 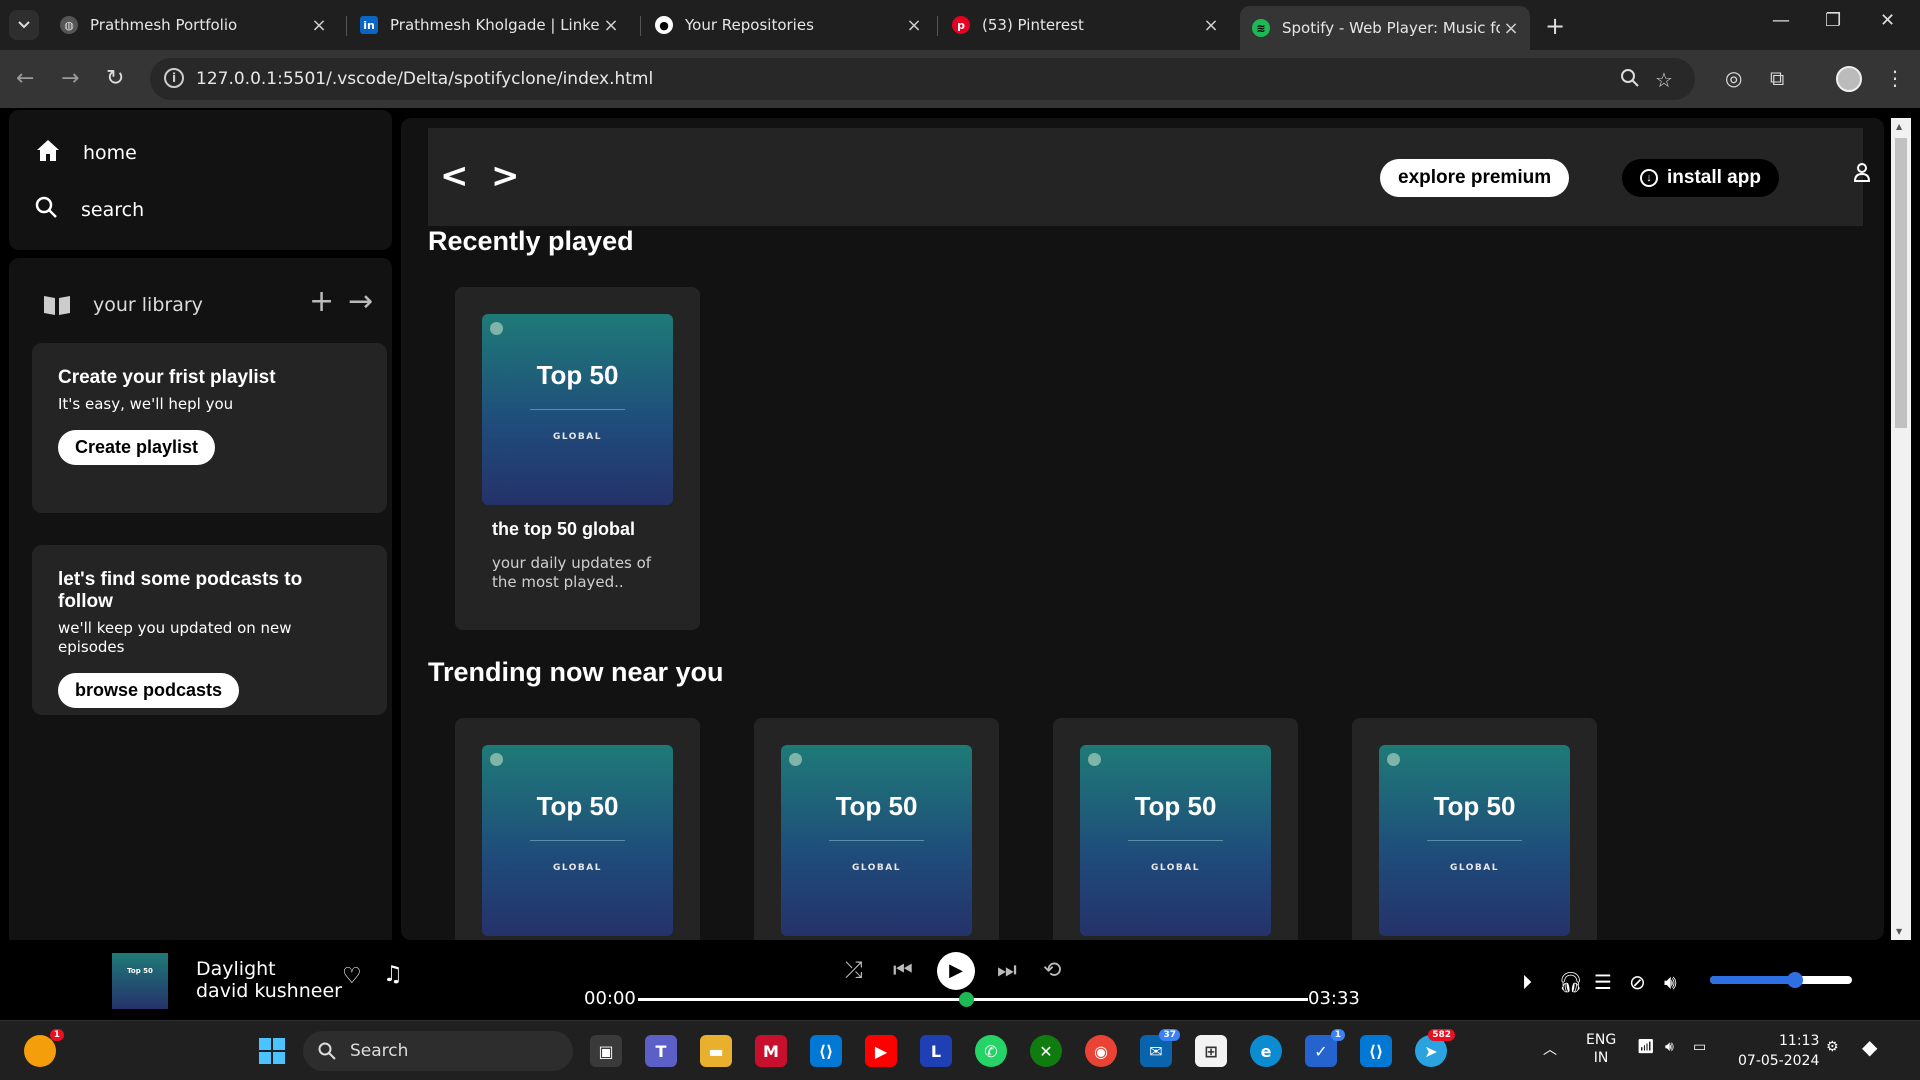 I want to click on music-note-icon: ♫, so click(x=393, y=974).